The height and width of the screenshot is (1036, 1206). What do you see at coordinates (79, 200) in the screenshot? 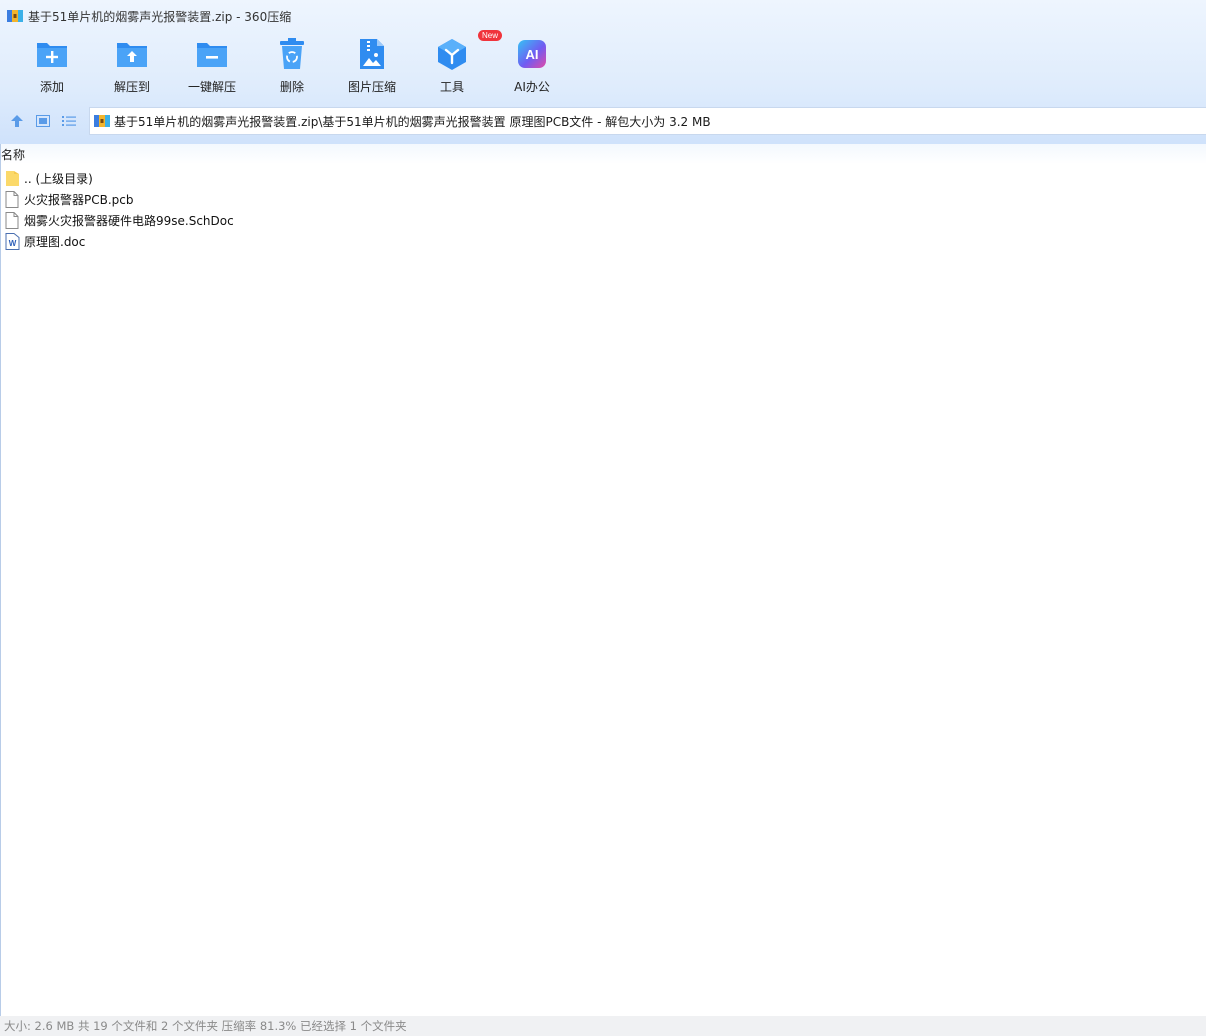
I see `file-name: 火灾报警器PCB.pcb` at bounding box center [79, 200].